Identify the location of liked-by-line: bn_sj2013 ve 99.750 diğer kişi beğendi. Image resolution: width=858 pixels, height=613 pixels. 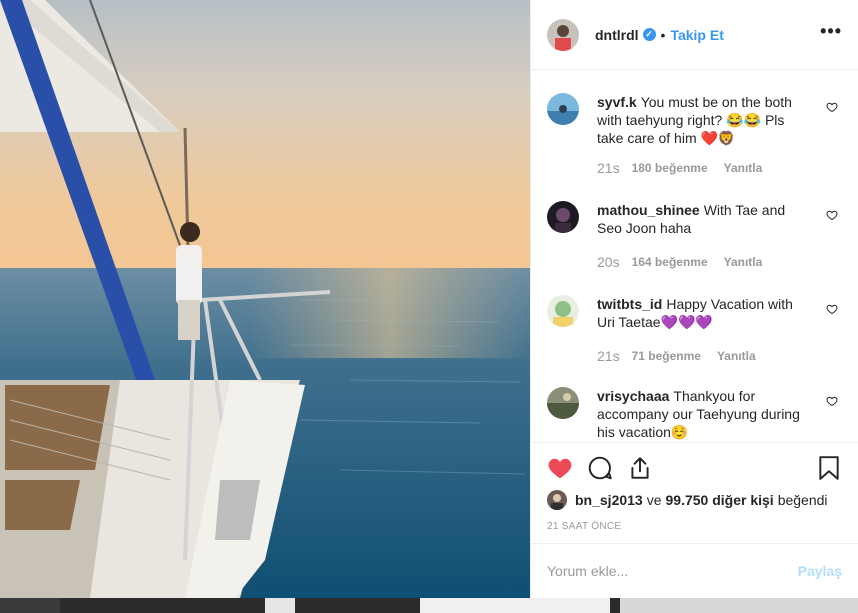
(694, 500).